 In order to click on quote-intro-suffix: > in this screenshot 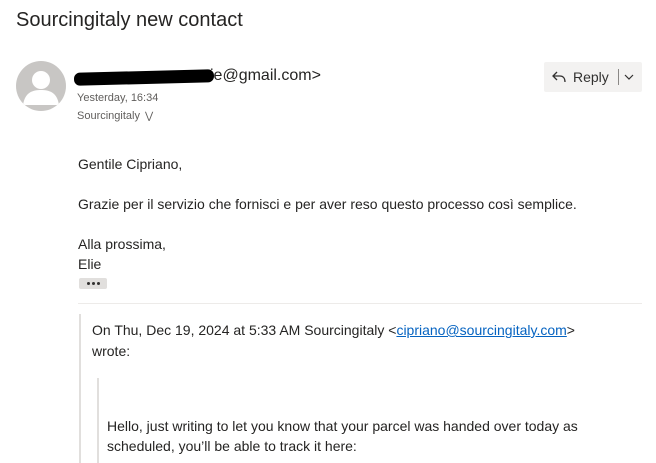, I will do `click(570, 330)`.